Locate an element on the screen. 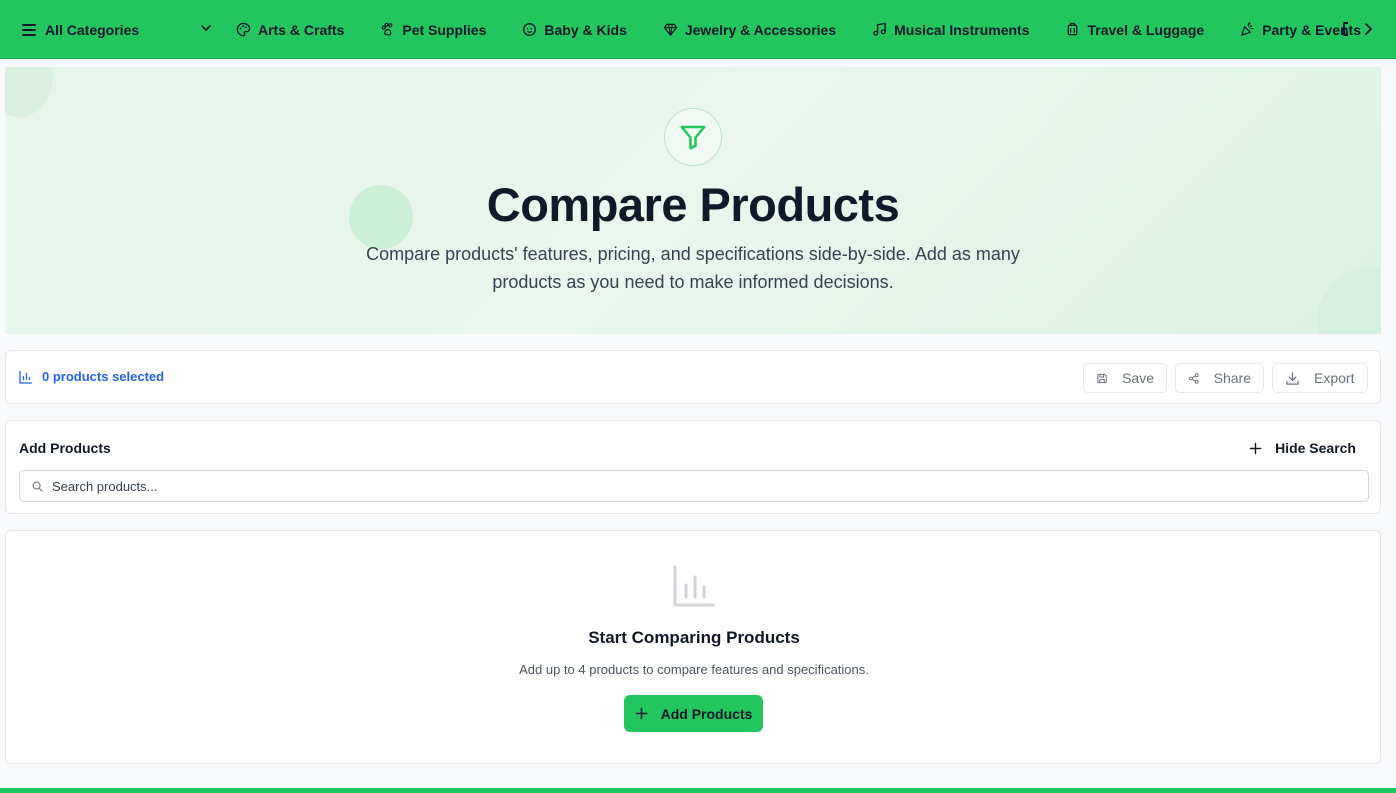 The width and height of the screenshot is (1396, 793). add-products-button: Add Products is located at coordinates (693, 713).